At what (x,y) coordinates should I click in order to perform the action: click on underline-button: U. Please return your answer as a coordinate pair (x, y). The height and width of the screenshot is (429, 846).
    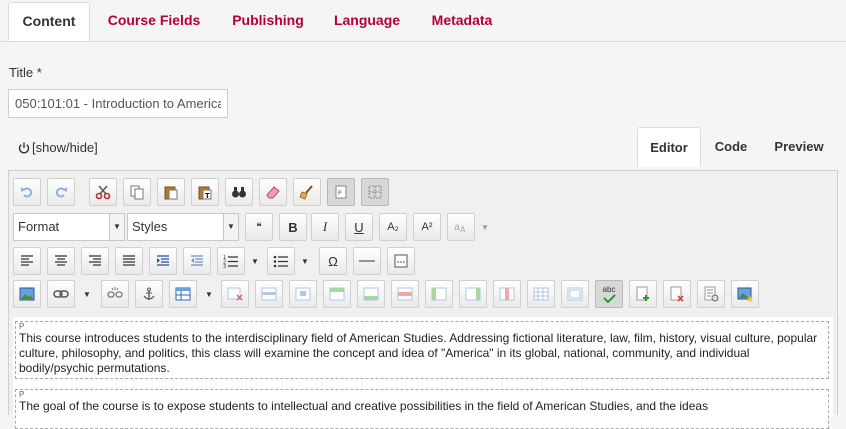
    Looking at the image, I should click on (359, 227).